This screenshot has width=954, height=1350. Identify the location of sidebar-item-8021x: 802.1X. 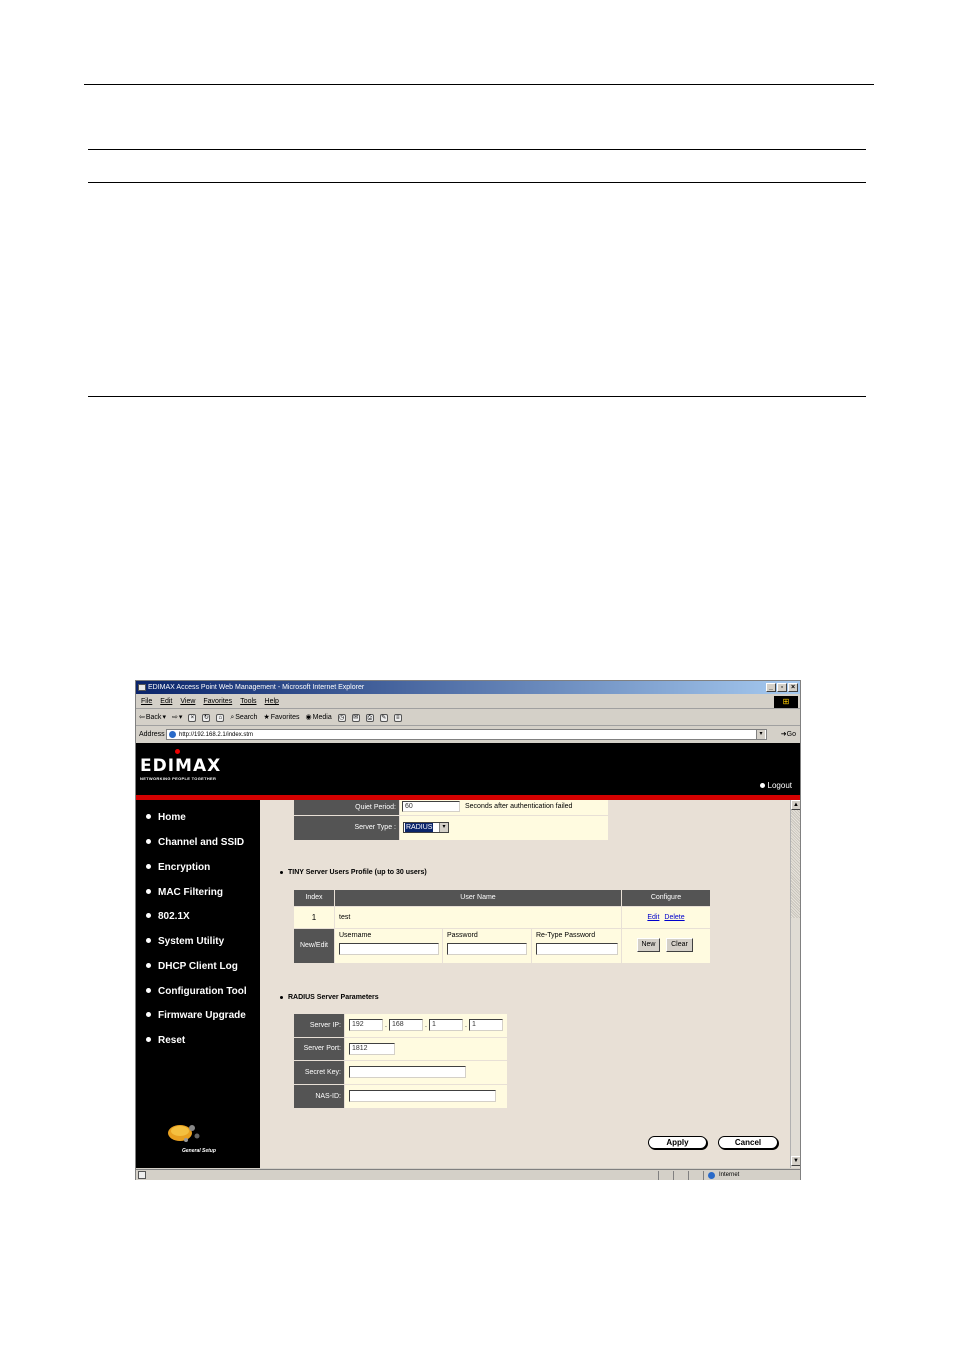
(168, 916).